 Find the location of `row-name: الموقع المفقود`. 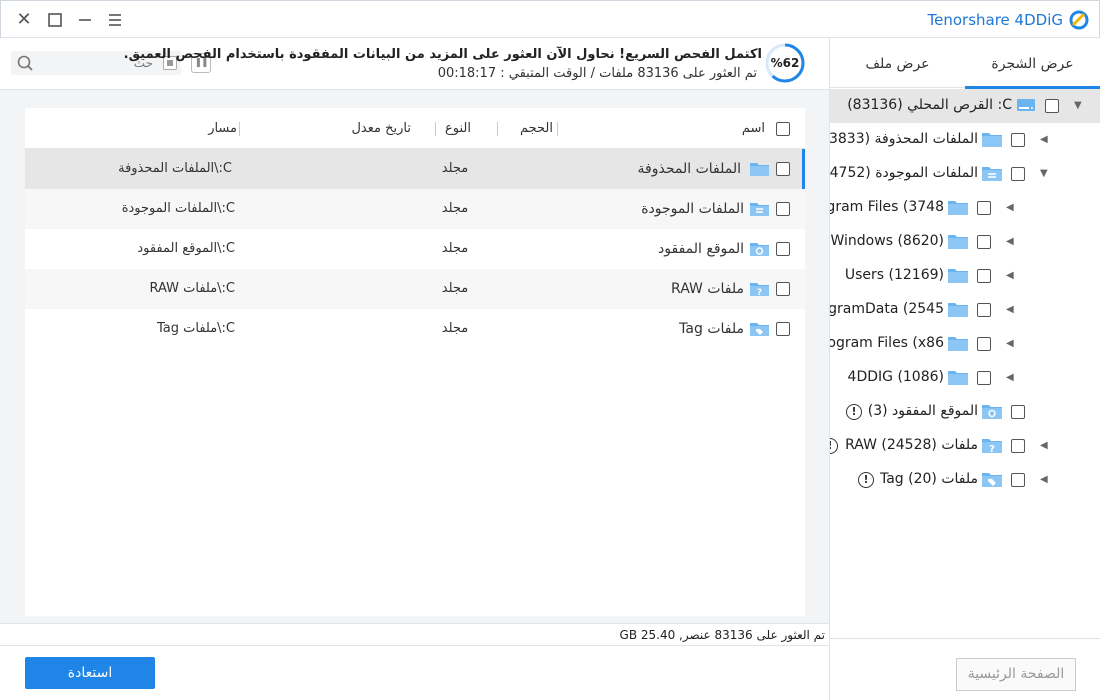

row-name: الموقع المفقود is located at coordinates (701, 249).